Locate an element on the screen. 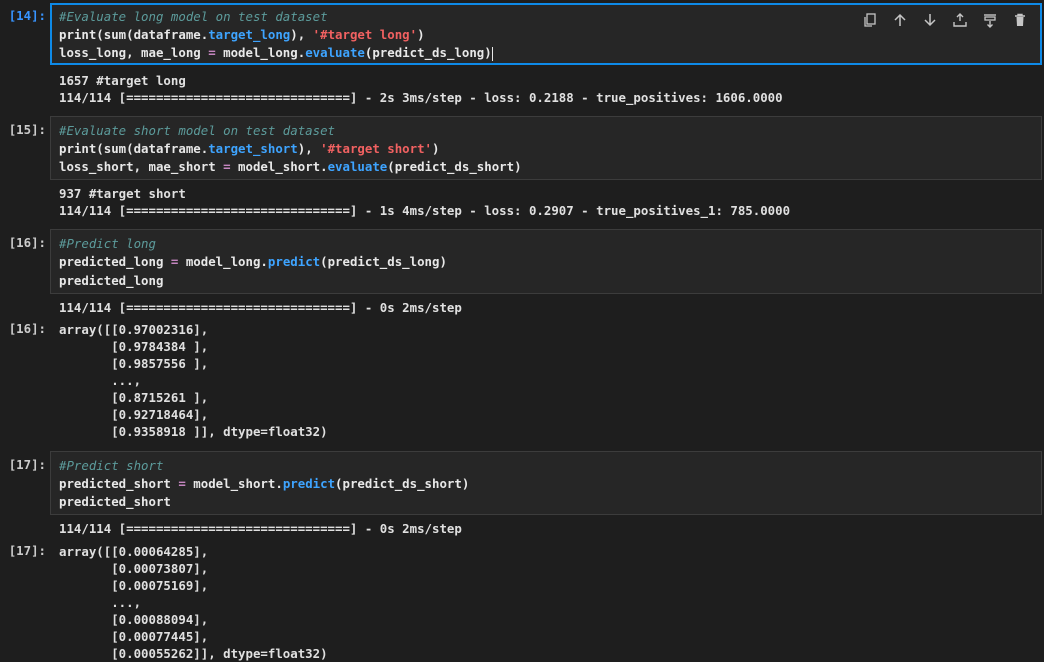  cell-17-result-prompt: [17]: is located at coordinates (27, 550).